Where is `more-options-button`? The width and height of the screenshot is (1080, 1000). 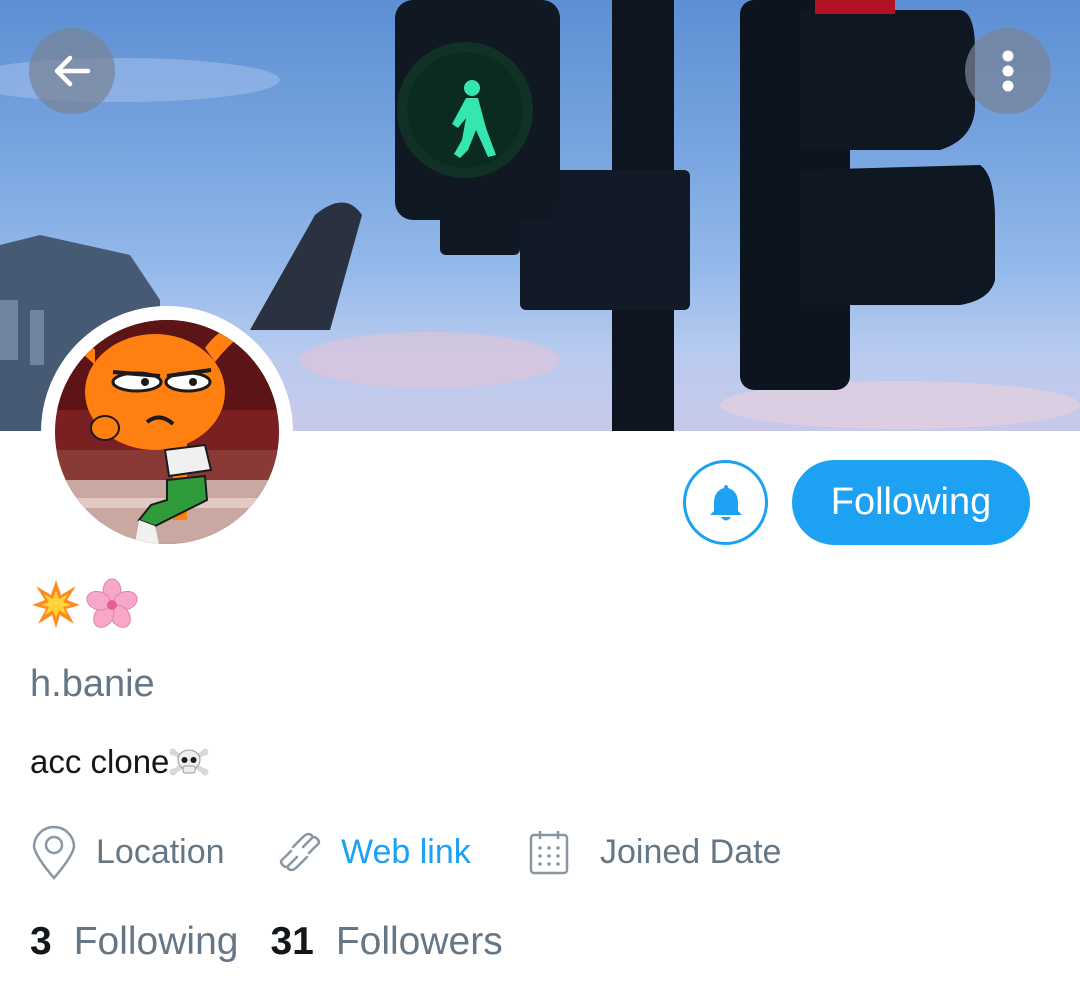 more-options-button is located at coordinates (1008, 71).